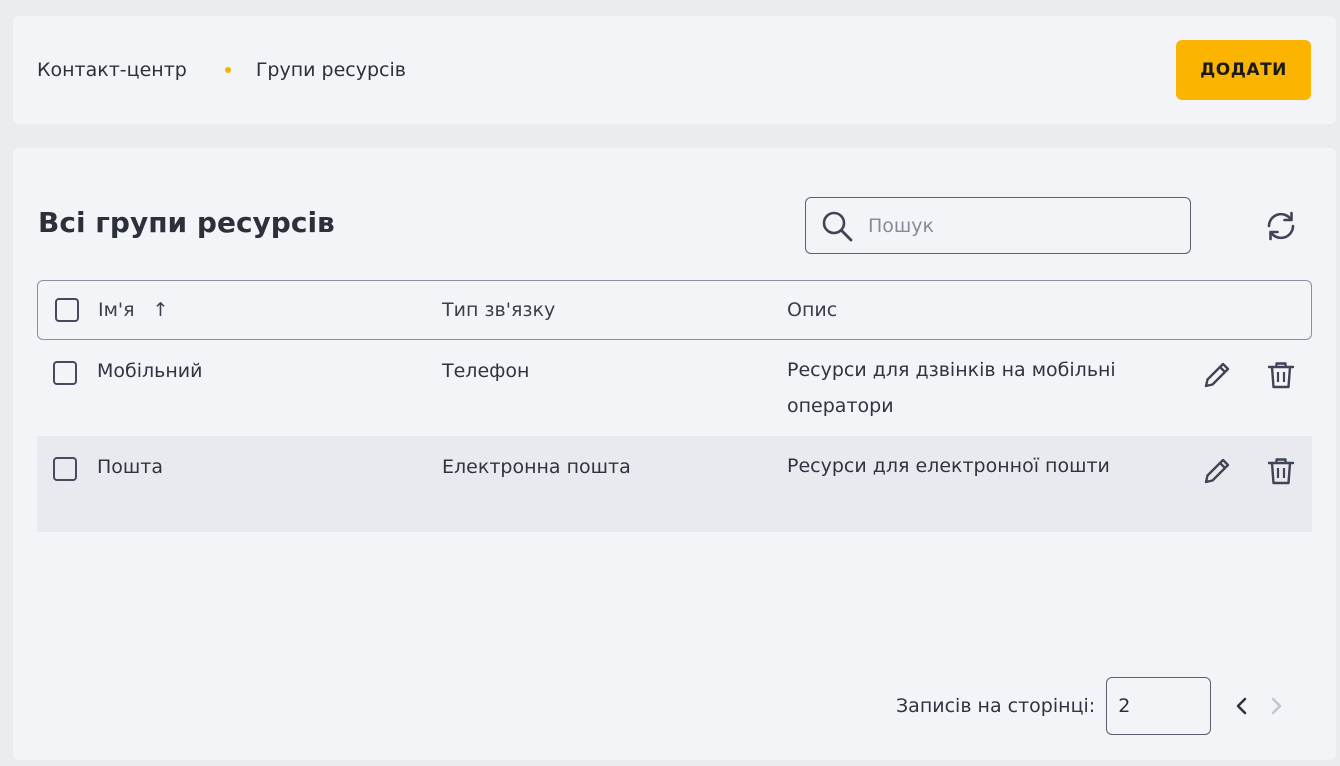  I want to click on page-title: Всі групи ресурсів, so click(186, 222).